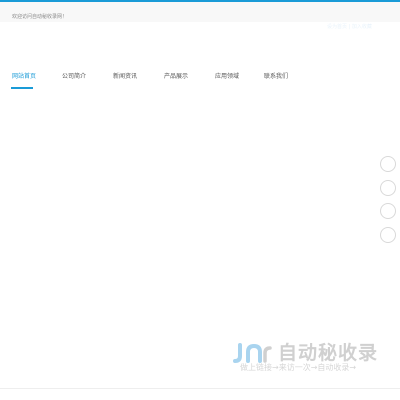  I want to click on nav-item-news: 新闻资讯, so click(125, 77).